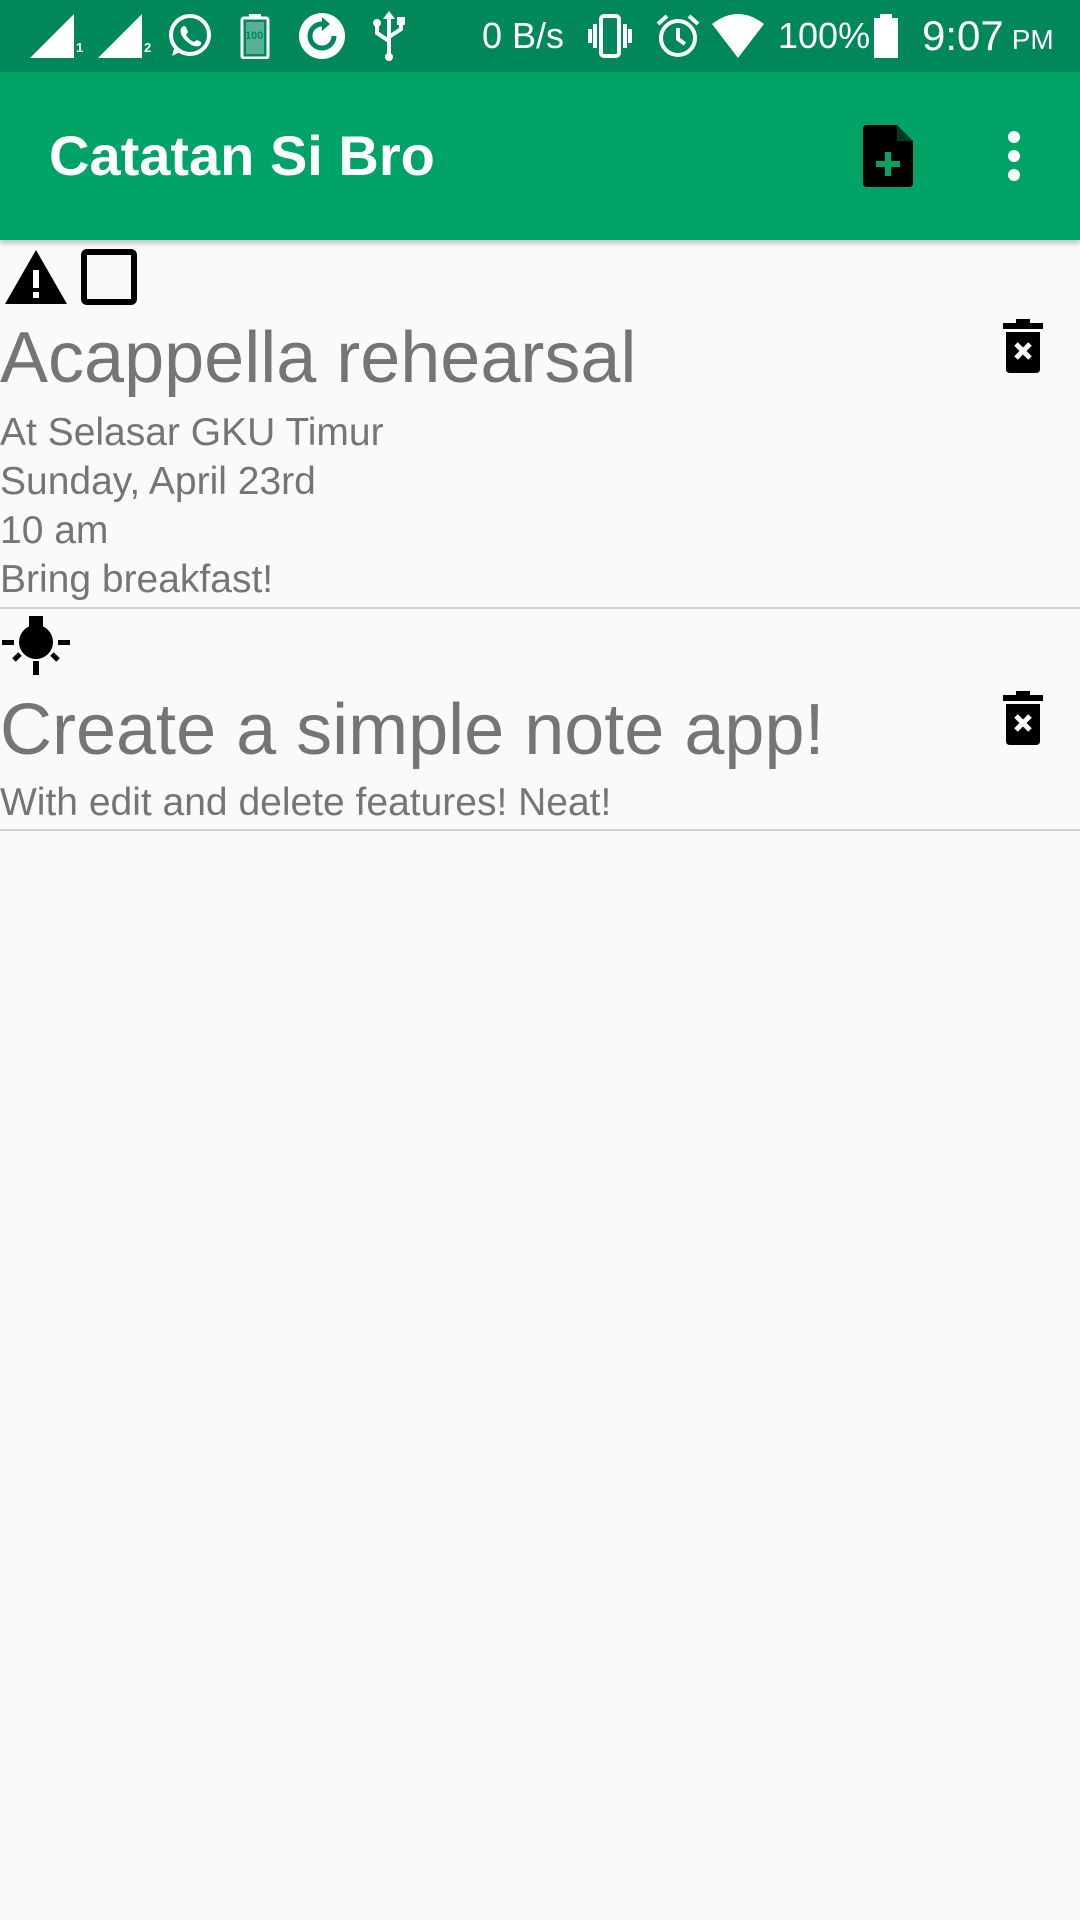 This screenshot has height=1920, width=1080. I want to click on sim2-label: 2, so click(148, 47).